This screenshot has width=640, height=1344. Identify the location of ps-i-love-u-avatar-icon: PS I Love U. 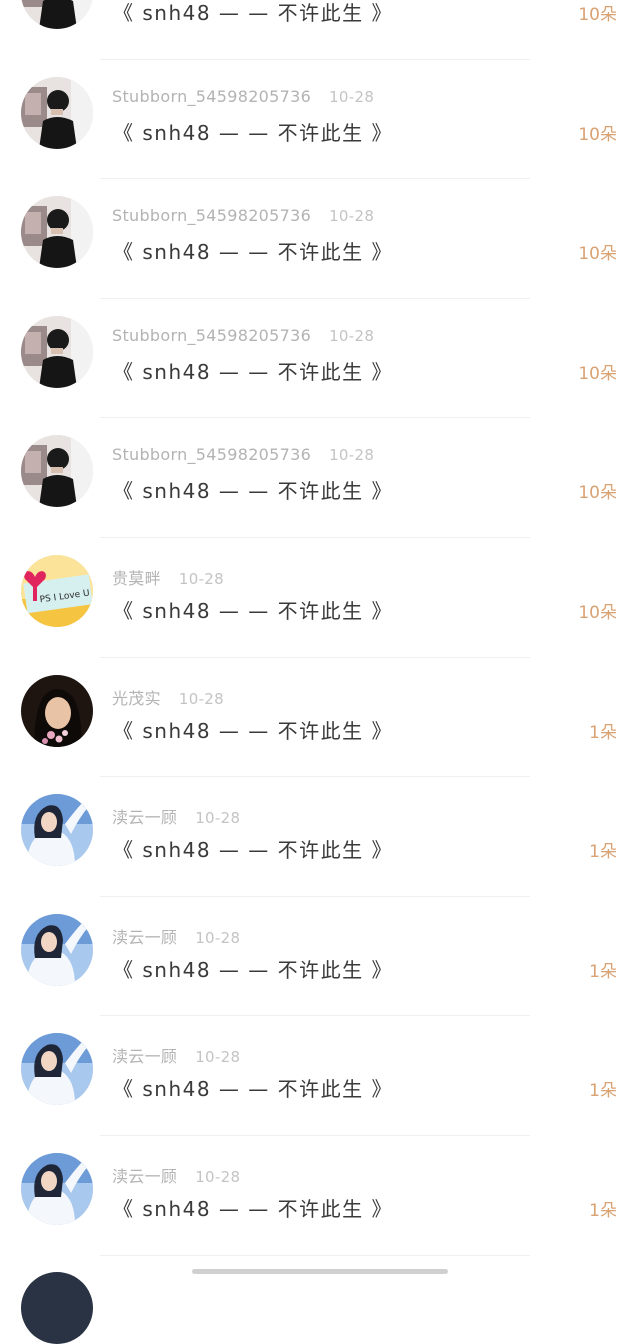
(57, 590).